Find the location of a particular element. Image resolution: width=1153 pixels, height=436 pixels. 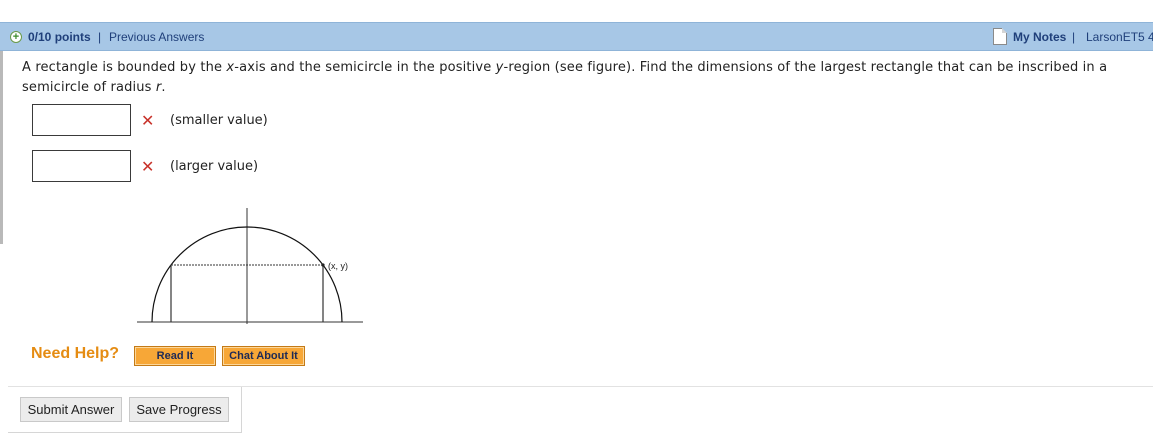

previous-answers-link: Previous Answers is located at coordinates (156, 37).